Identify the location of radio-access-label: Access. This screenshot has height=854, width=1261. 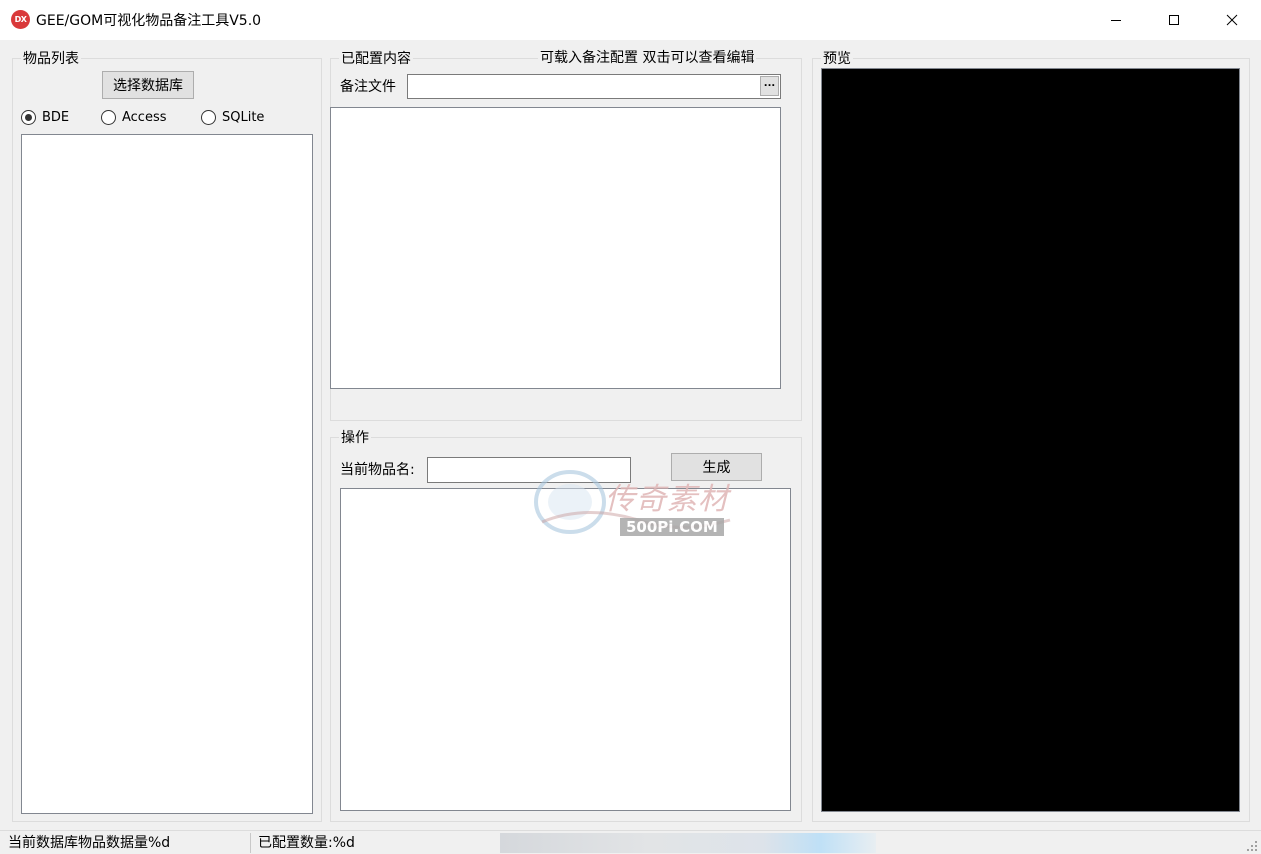
(144, 117).